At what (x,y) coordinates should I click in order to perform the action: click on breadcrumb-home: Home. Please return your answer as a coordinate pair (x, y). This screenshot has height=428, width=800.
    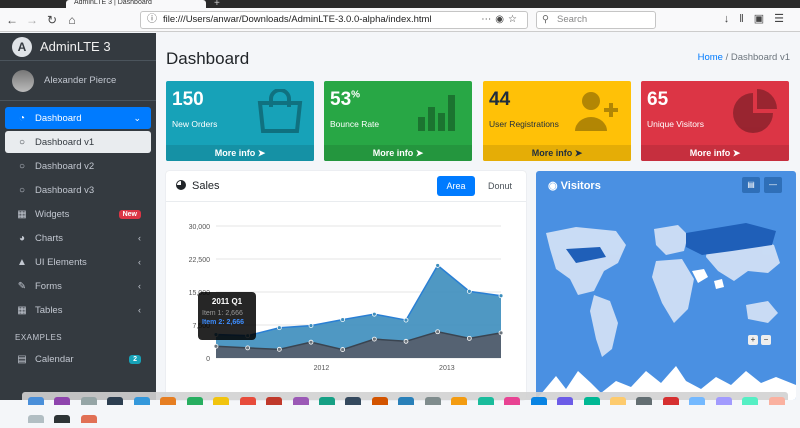
    Looking at the image, I should click on (710, 57).